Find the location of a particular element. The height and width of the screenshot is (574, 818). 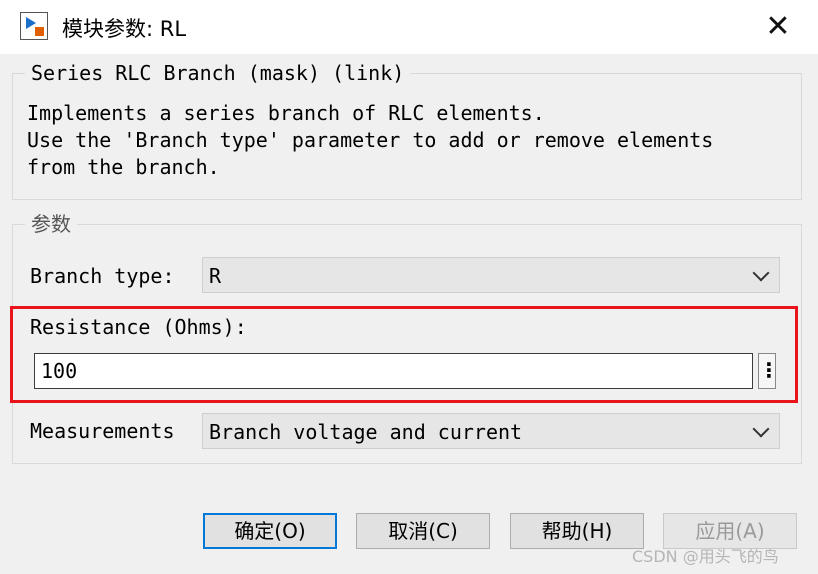

description-legend: Series RLC Branch (mask) (link) is located at coordinates (218, 73).